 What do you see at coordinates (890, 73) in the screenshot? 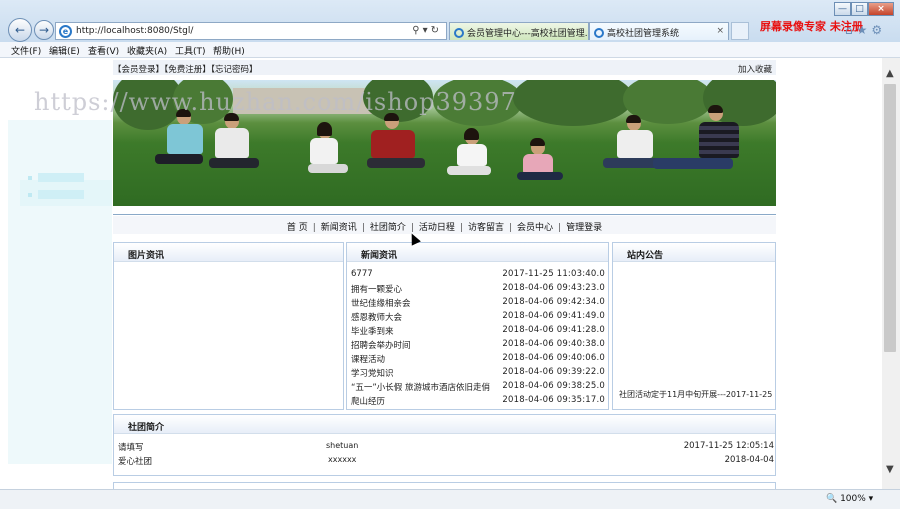
I see `scroll-up-icon: ▲` at bounding box center [890, 73].